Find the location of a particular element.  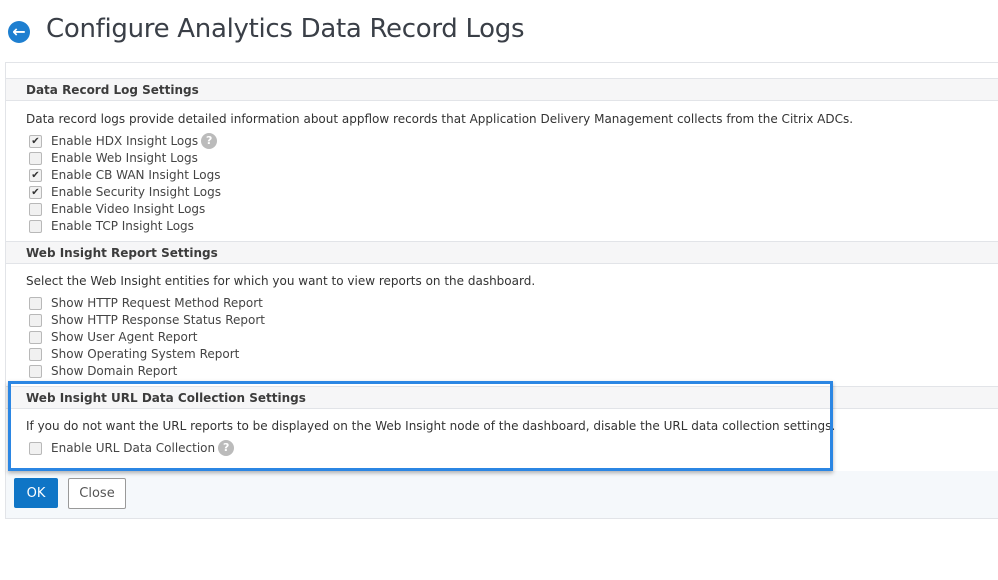

checkbox-row: Show HTTP Request Method Report is located at coordinates (146, 303).